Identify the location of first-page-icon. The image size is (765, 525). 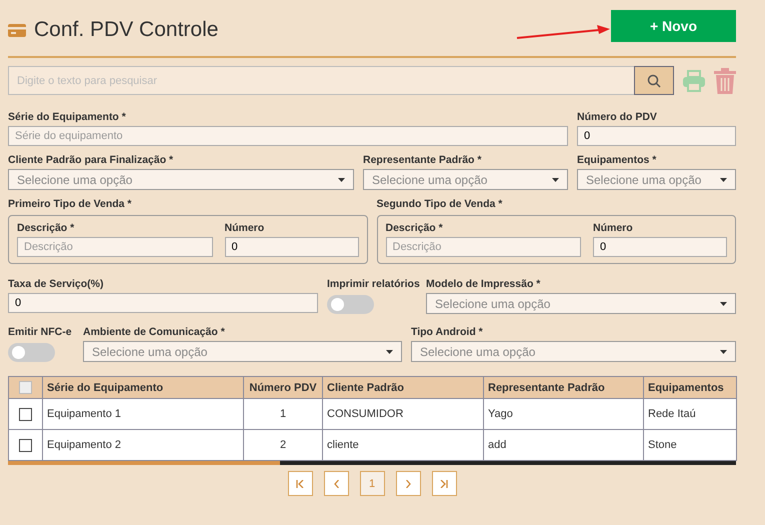
(300, 484).